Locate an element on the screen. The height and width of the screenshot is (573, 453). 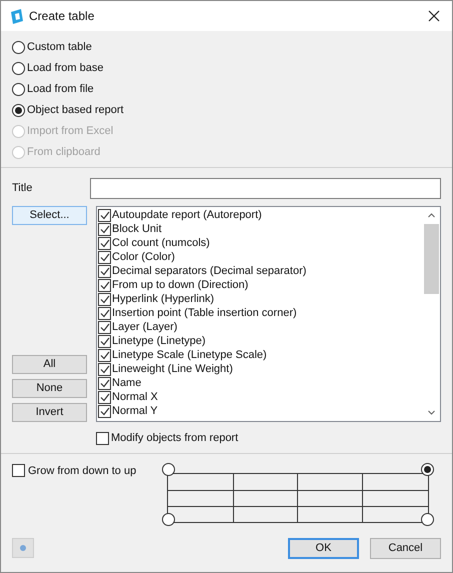
scroll-down-icon is located at coordinates (431, 412).